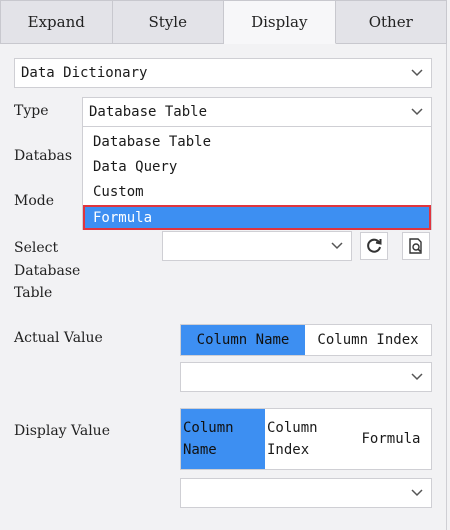 This screenshot has height=530, width=450. I want to click on display-column-index-option: Column Index, so click(308, 439).